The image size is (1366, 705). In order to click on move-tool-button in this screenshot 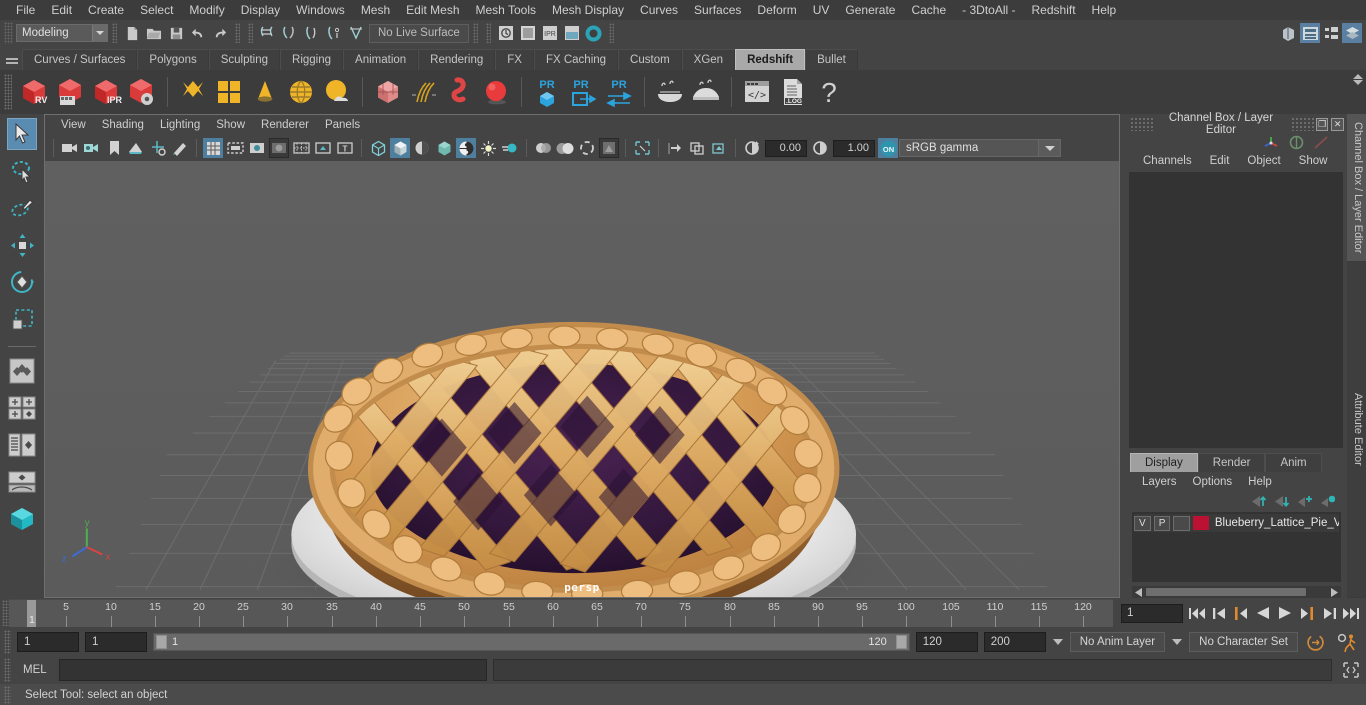, I will do `click(22, 245)`.